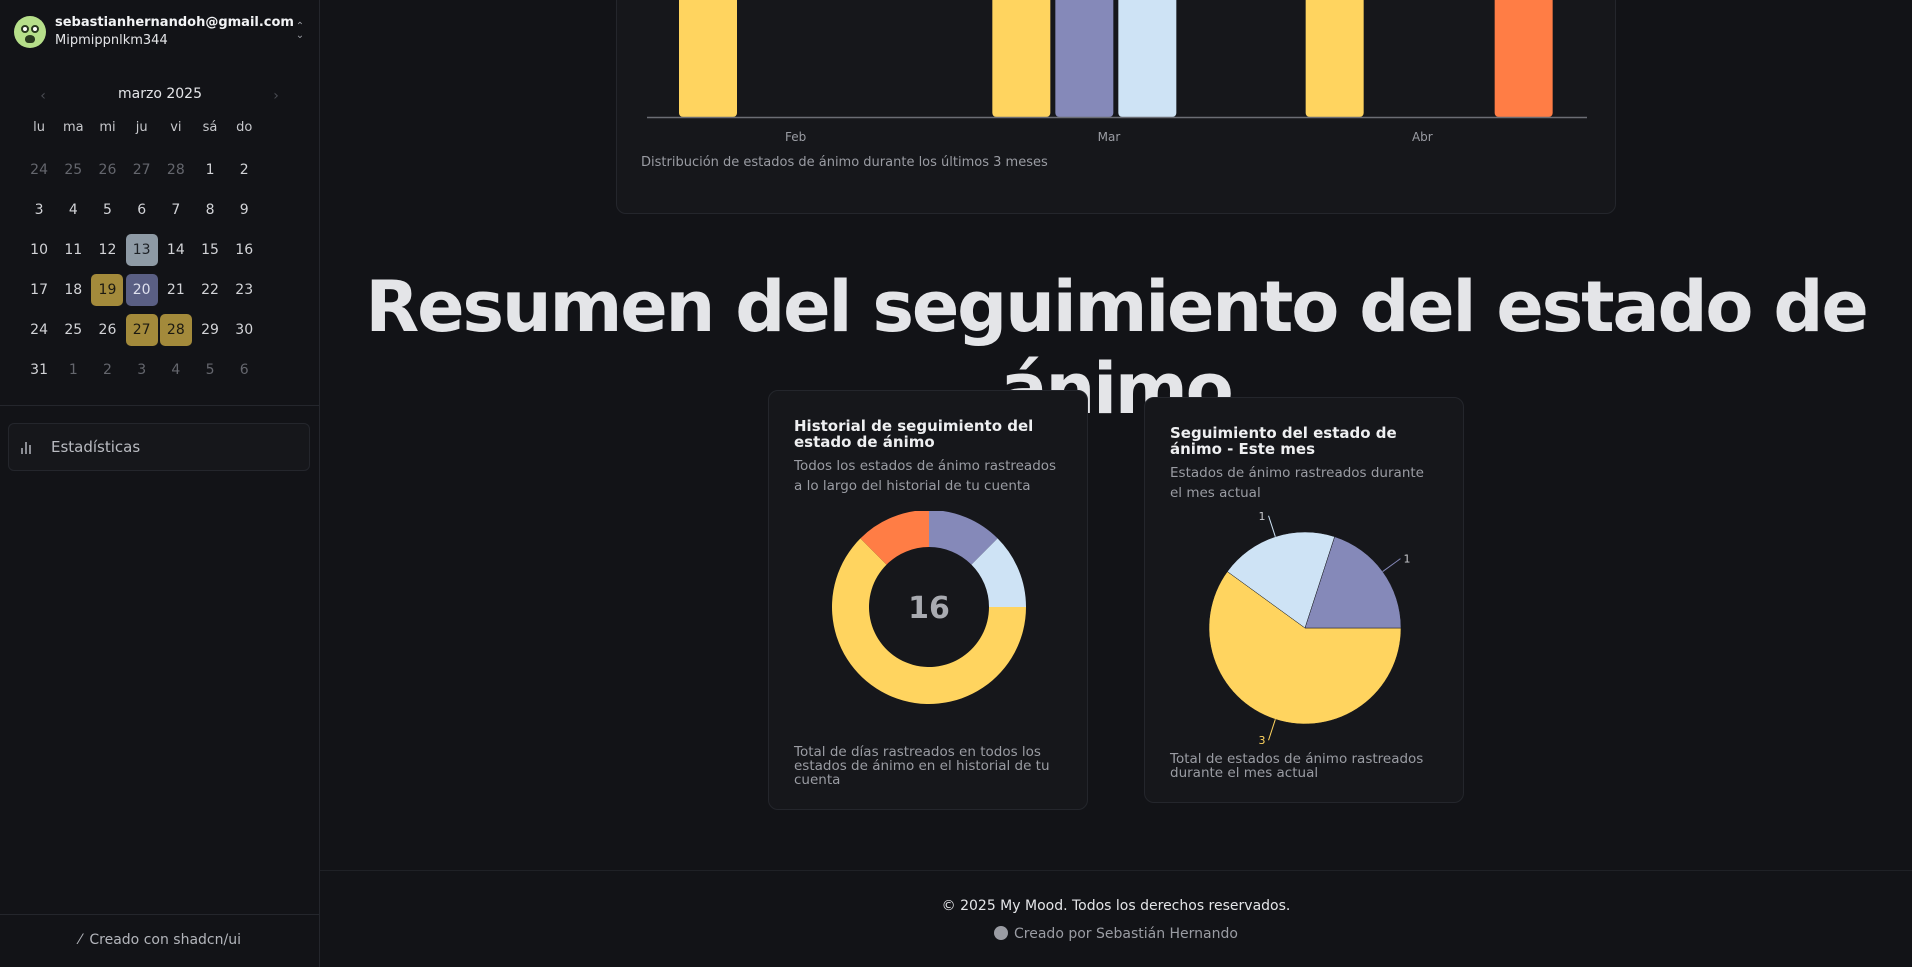 This screenshot has height=967, width=1912. Describe the element at coordinates (210, 210) in the screenshot. I see `calendar-day: 8` at that location.